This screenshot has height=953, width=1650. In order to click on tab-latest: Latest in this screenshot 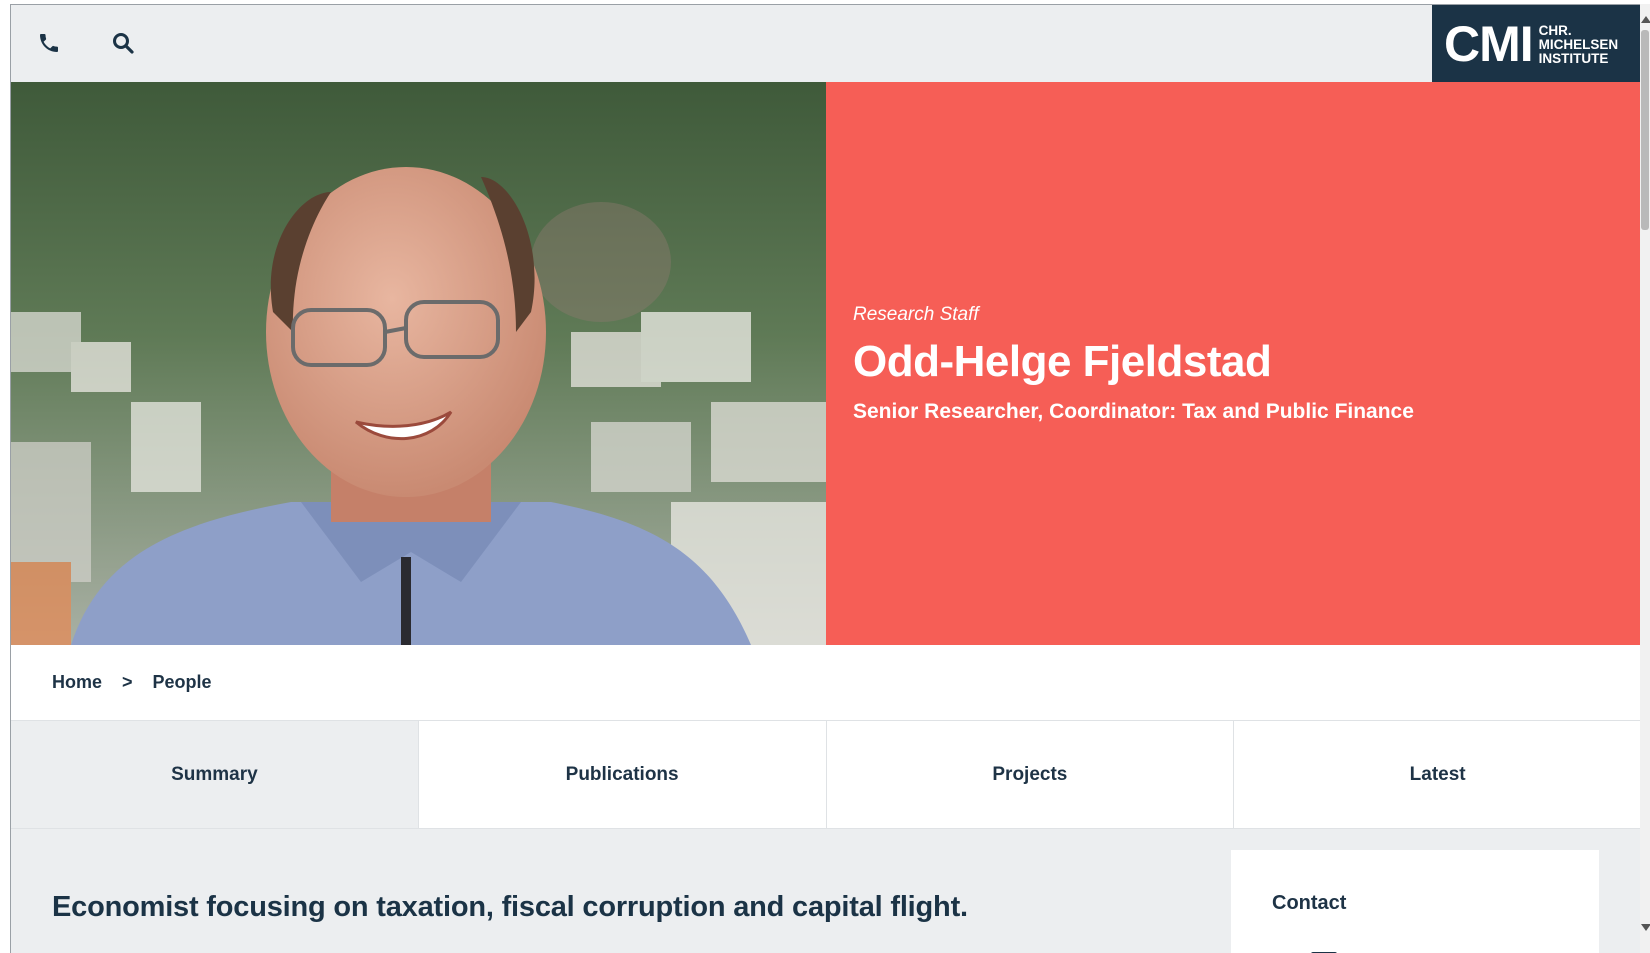, I will do `click(1437, 774)`.